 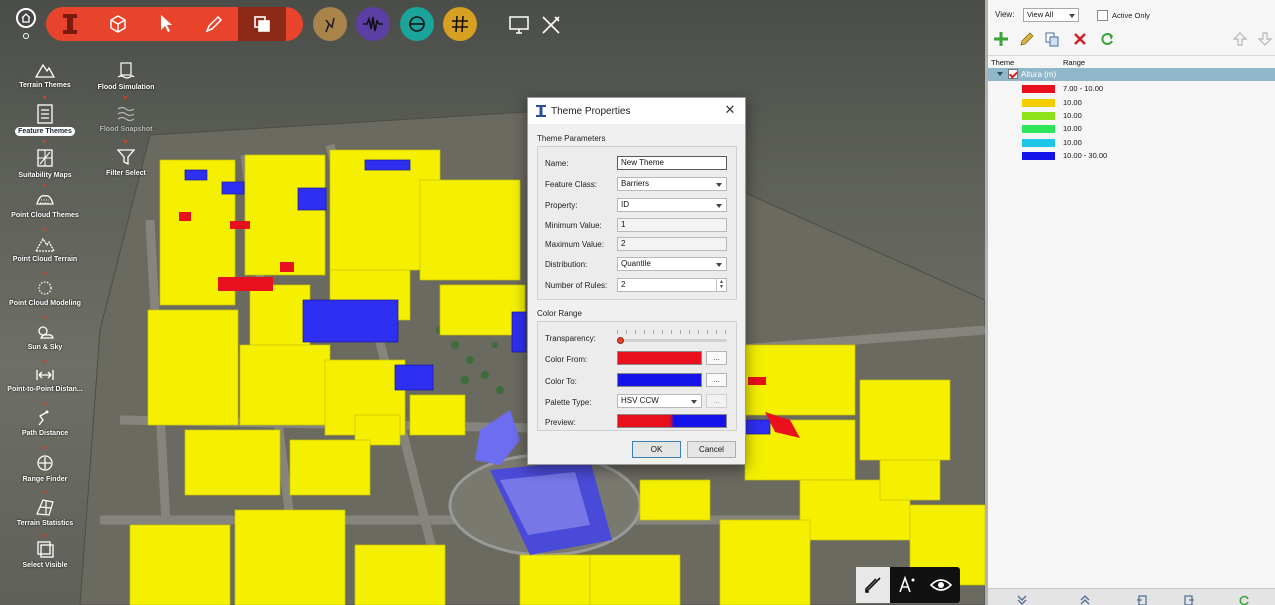 What do you see at coordinates (561, 205) in the screenshot?
I see `property-label: Property:` at bounding box center [561, 205].